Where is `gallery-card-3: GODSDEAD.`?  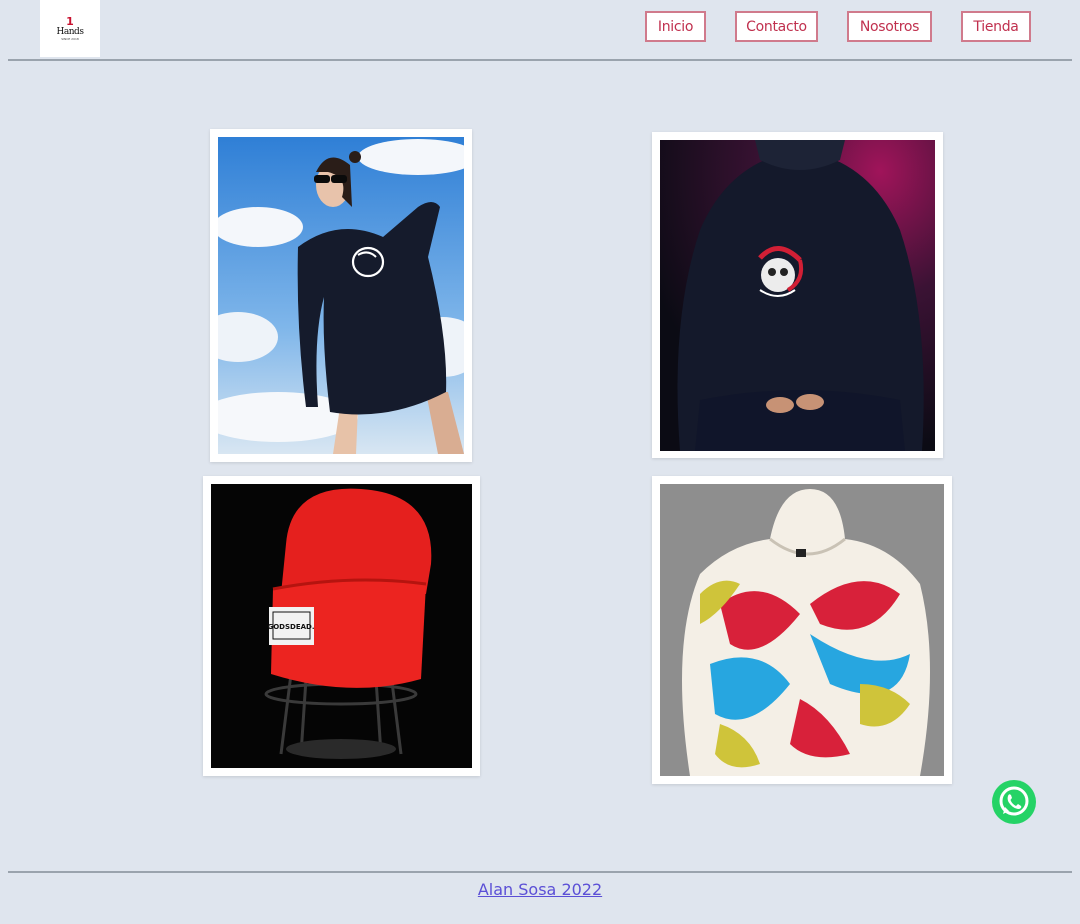 gallery-card-3: GODSDEAD. is located at coordinates (341, 626).